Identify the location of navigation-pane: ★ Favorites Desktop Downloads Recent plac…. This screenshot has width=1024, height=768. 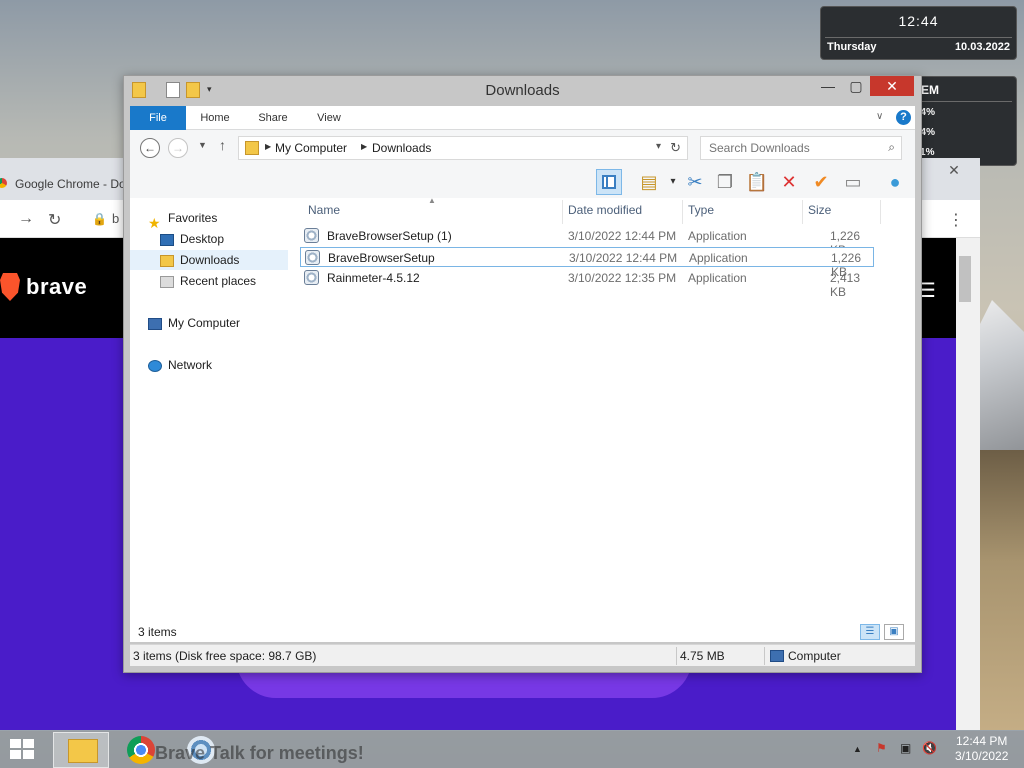
(209, 420).